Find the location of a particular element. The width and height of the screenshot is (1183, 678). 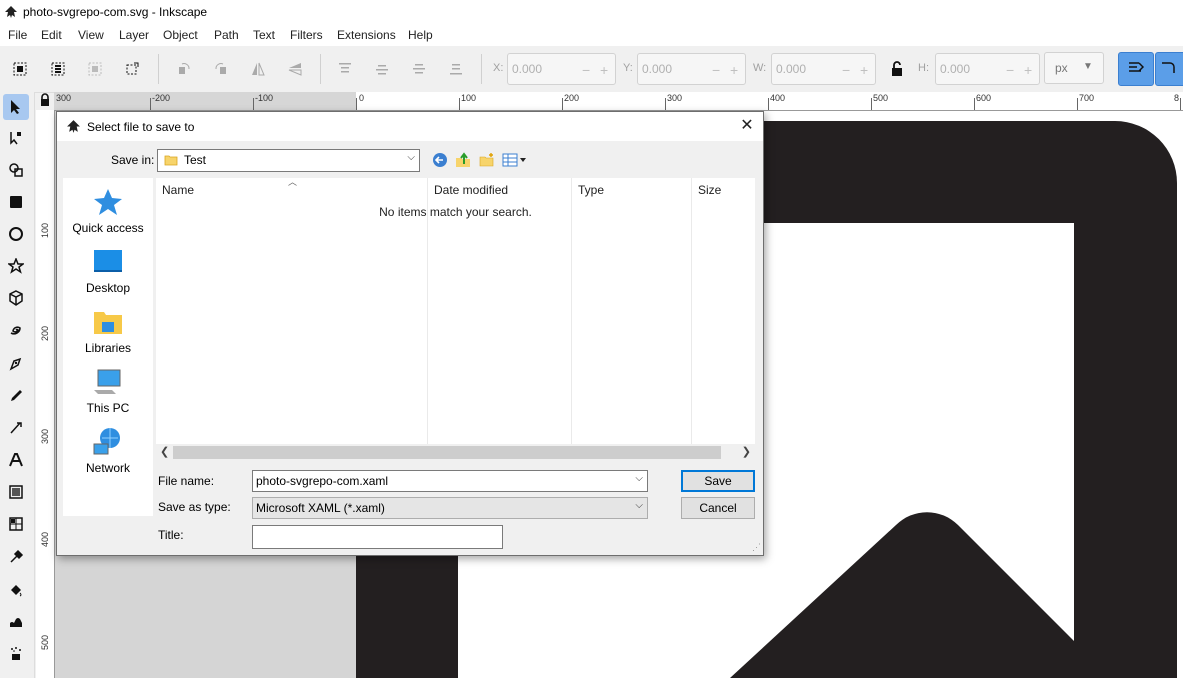

column-date-modified: Date modified is located at coordinates (471, 190).